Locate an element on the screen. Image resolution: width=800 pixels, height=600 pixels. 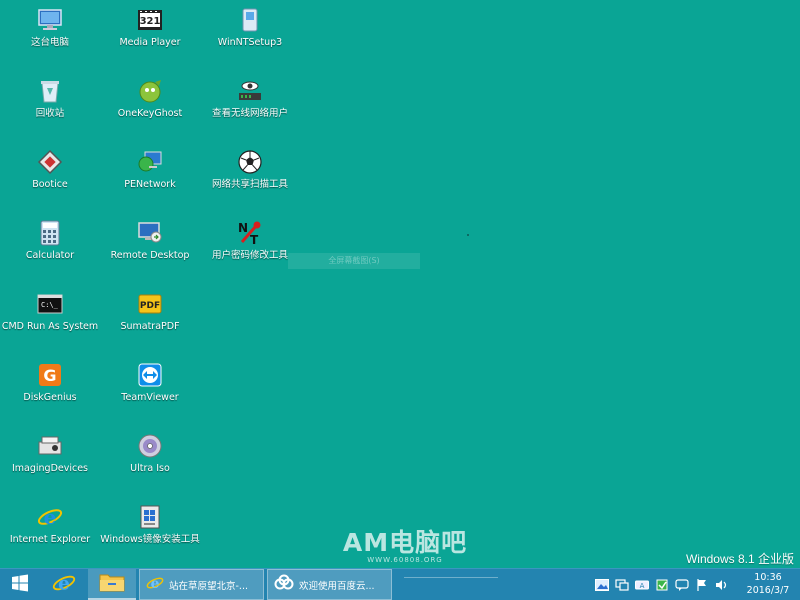
icon-label: OneKeyGhost is located at coordinates (150, 113).